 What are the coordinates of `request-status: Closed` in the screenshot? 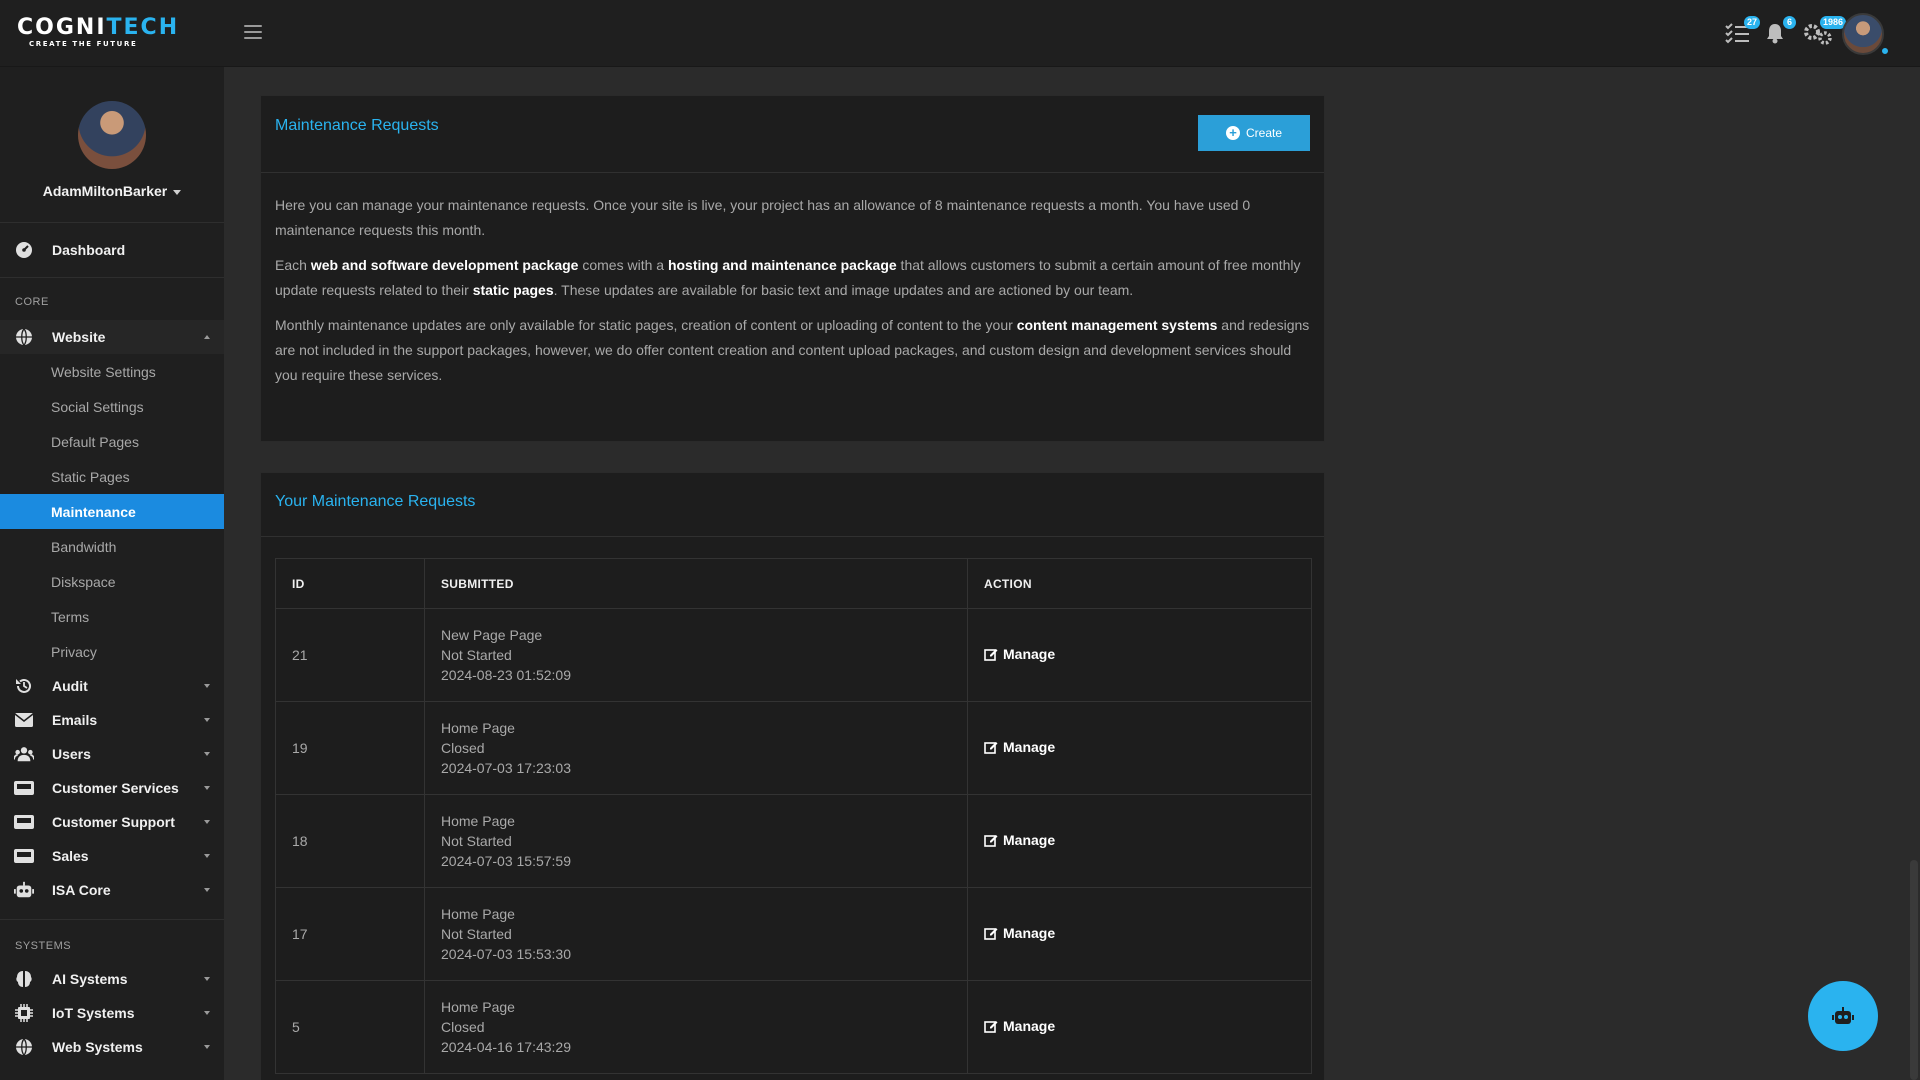 It's located at (463, 1027).